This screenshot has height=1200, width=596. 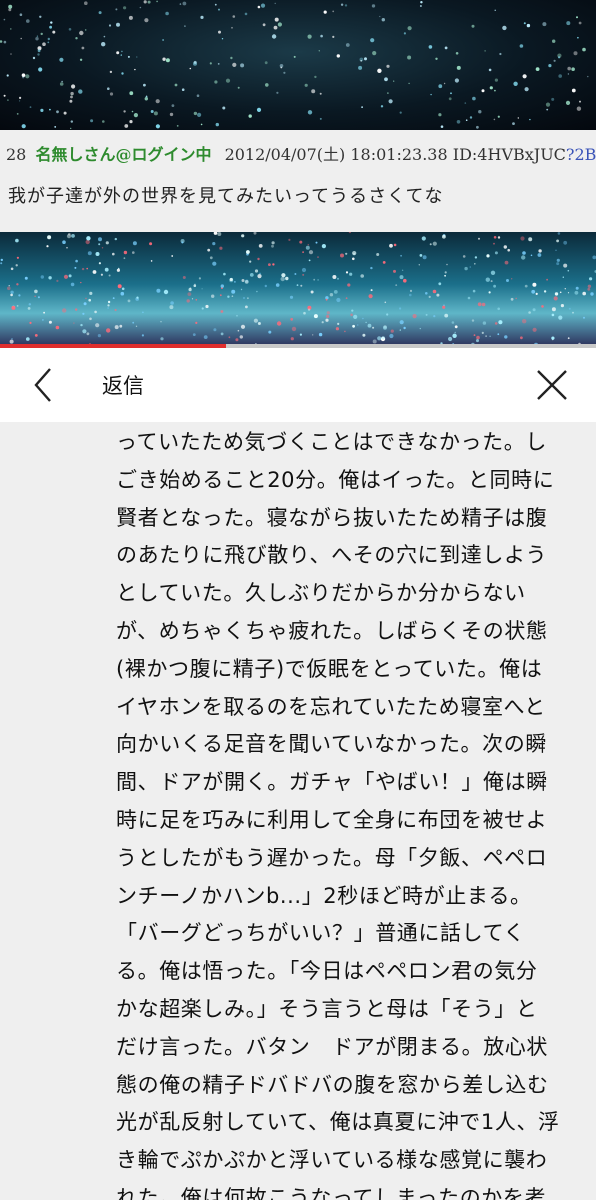 I want to click on text-line: る。俺は悟った。「今日はペペロン君の気分, so click(x=327, y=971).